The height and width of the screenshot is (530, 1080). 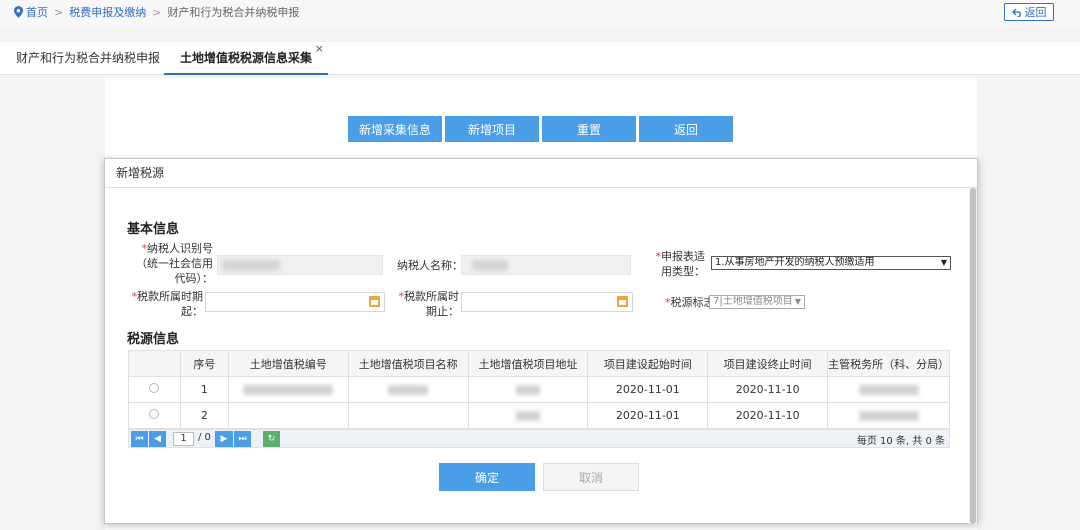 I want to click on refresh-icon: ↻, so click(x=271, y=439).